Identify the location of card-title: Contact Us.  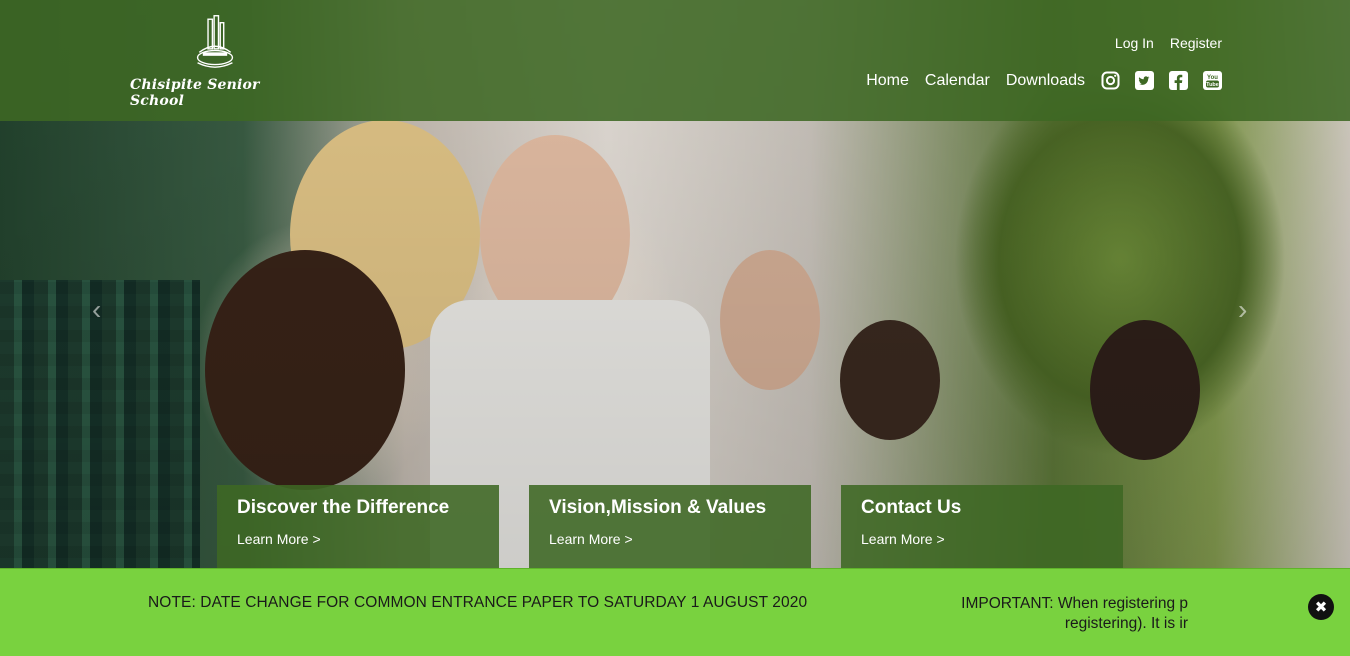
(911, 507).